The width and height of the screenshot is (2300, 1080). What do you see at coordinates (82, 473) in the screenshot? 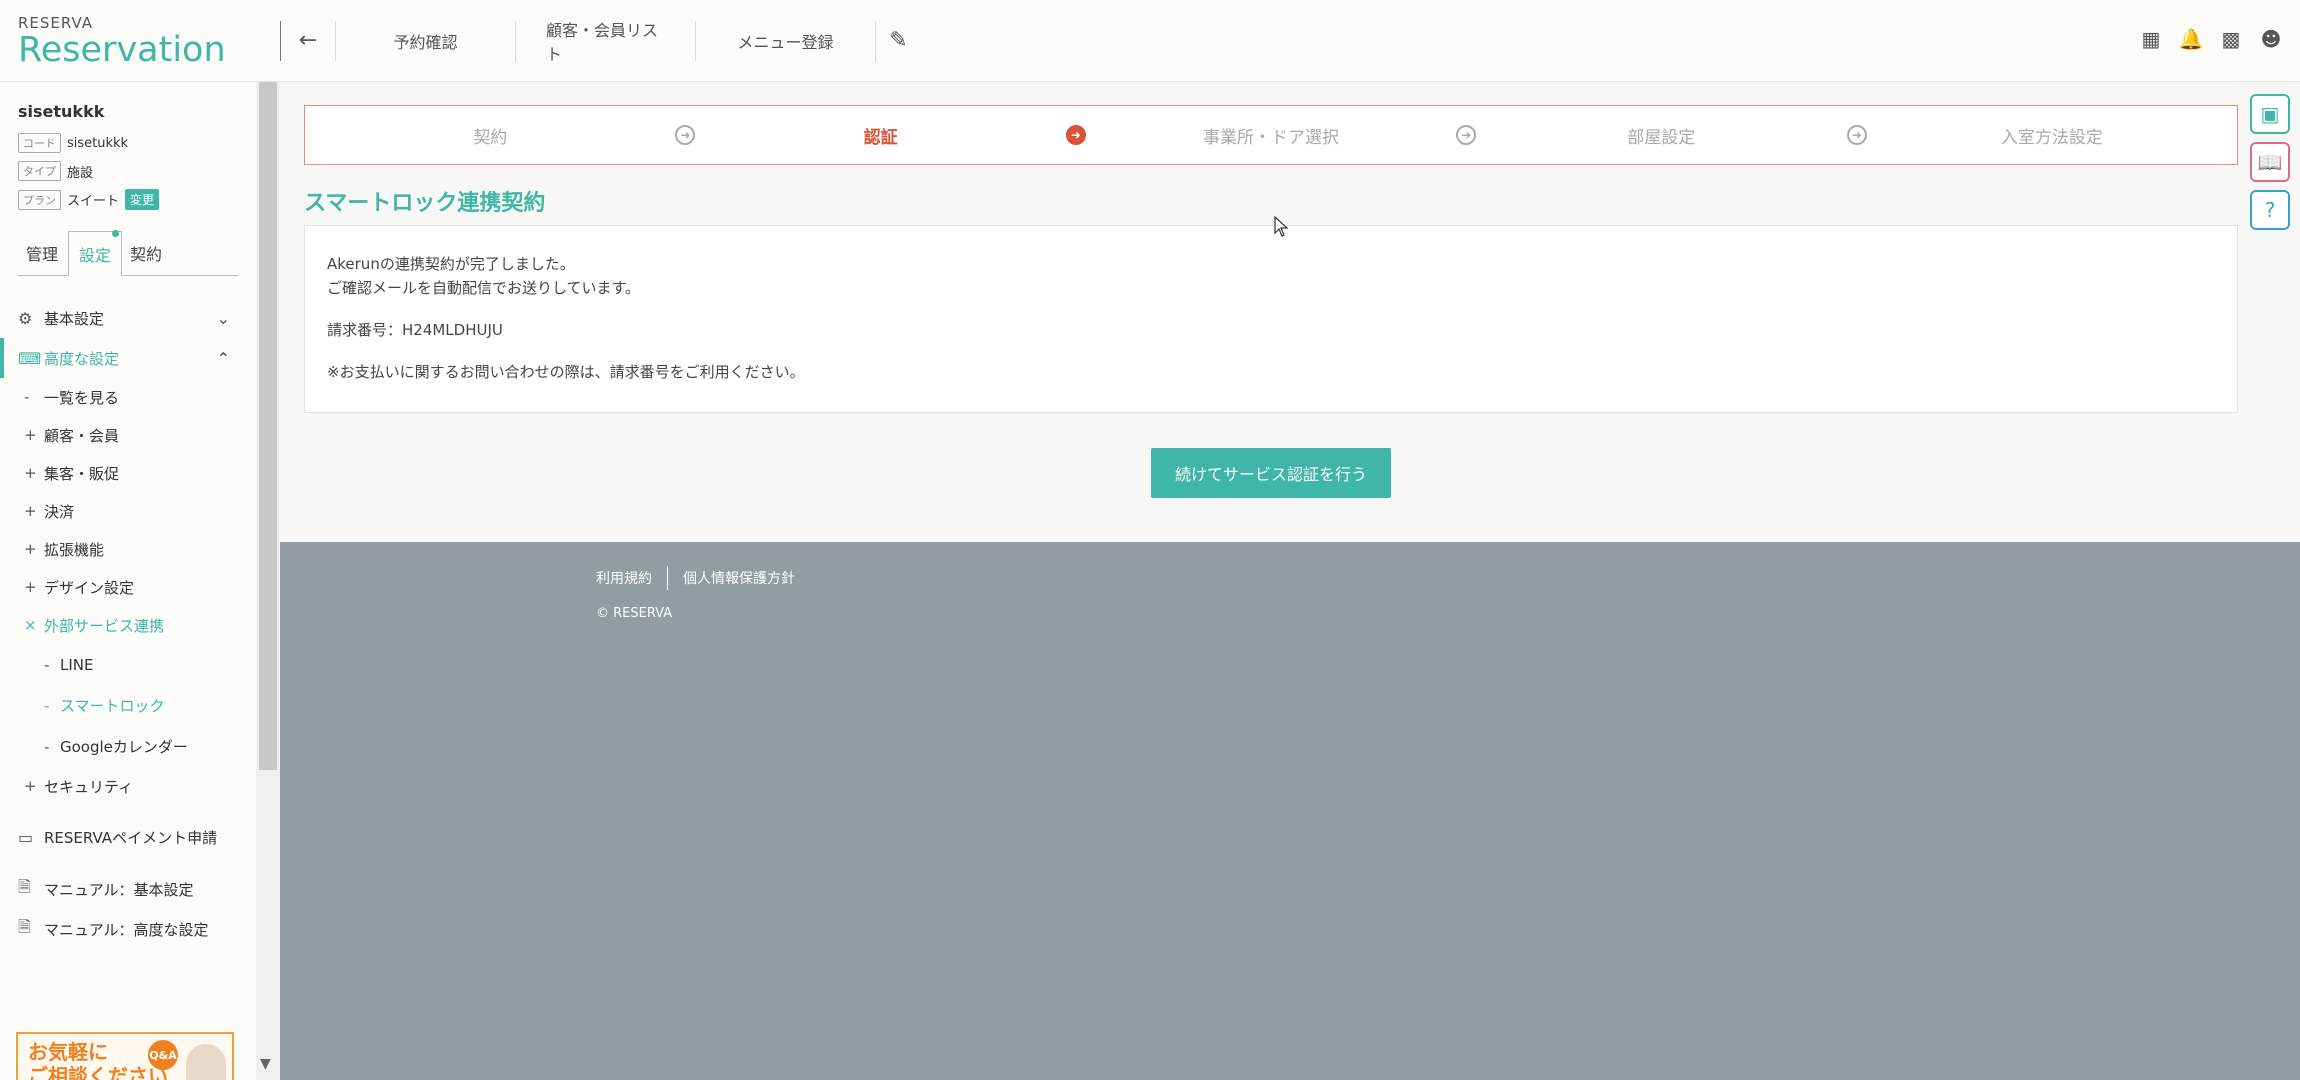
I see `sub-label: 集客・販促` at bounding box center [82, 473].